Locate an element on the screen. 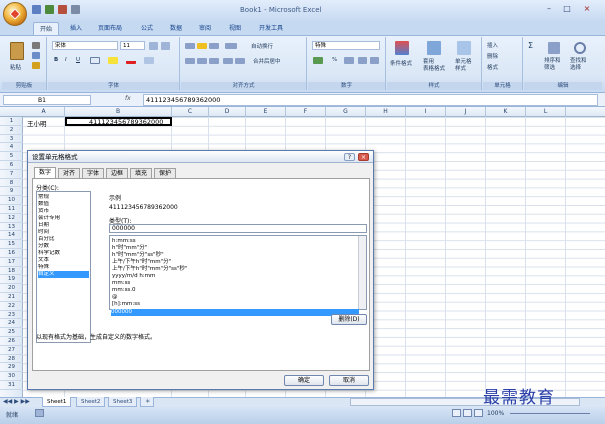 The image size is (605, 424). type-input: 000000 is located at coordinates (238, 228).